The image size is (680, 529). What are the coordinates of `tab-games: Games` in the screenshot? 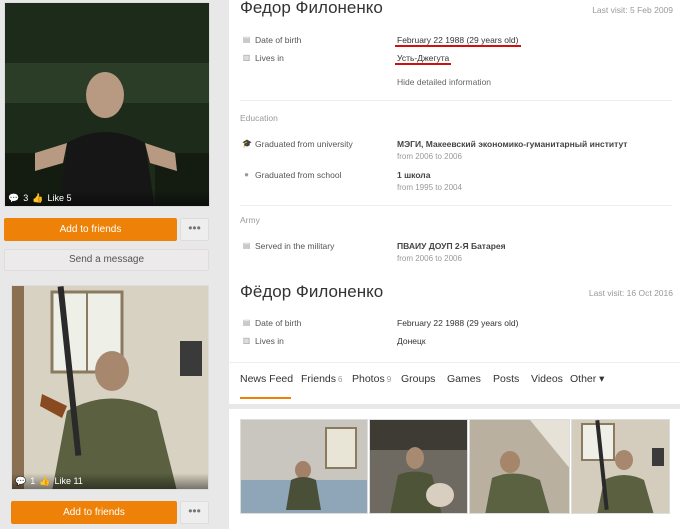 It's located at (464, 379).